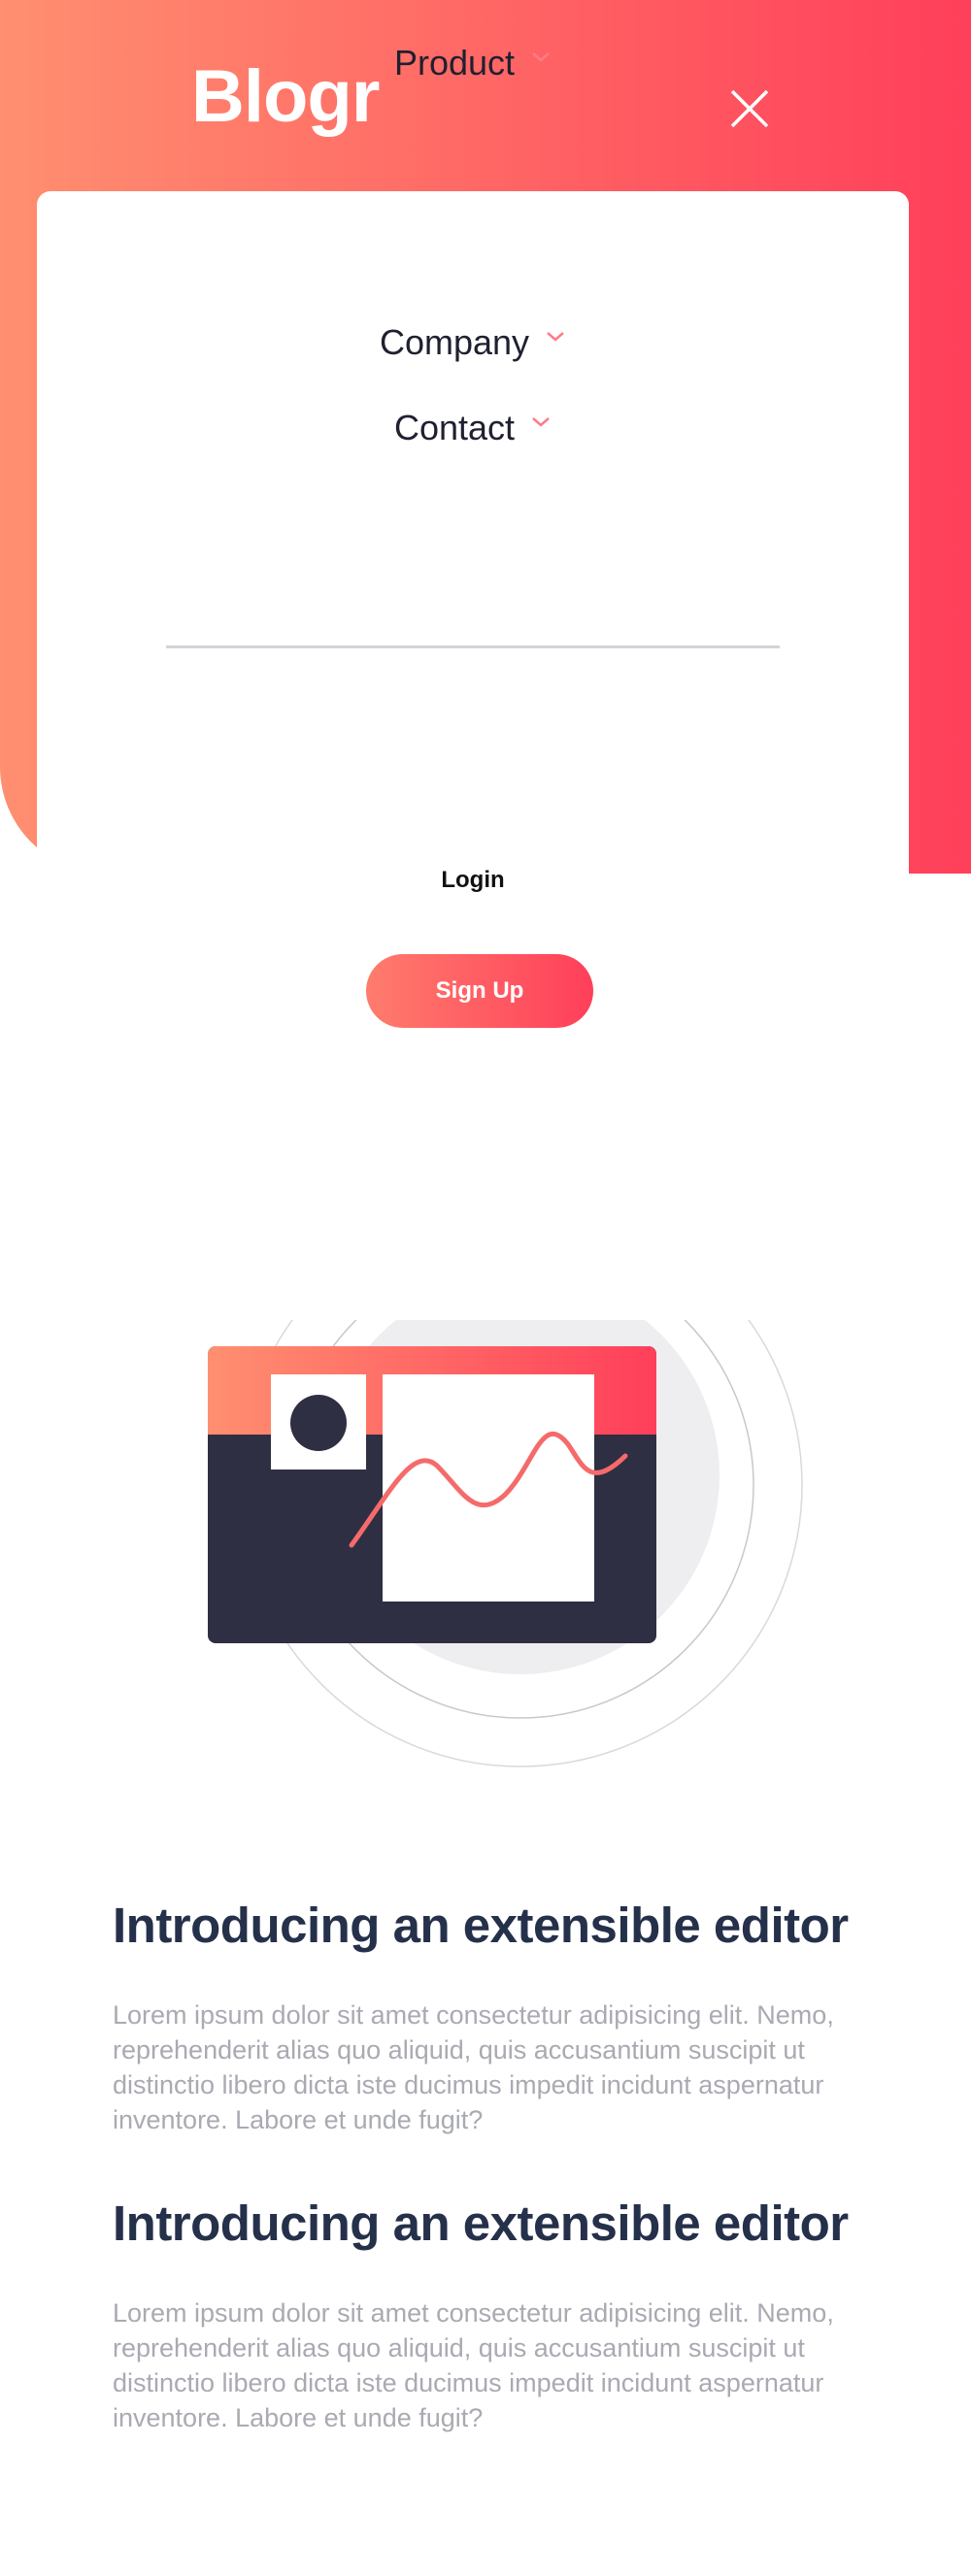 This screenshot has width=971, height=2576. I want to click on nav-item-label: Contact, so click(455, 428).